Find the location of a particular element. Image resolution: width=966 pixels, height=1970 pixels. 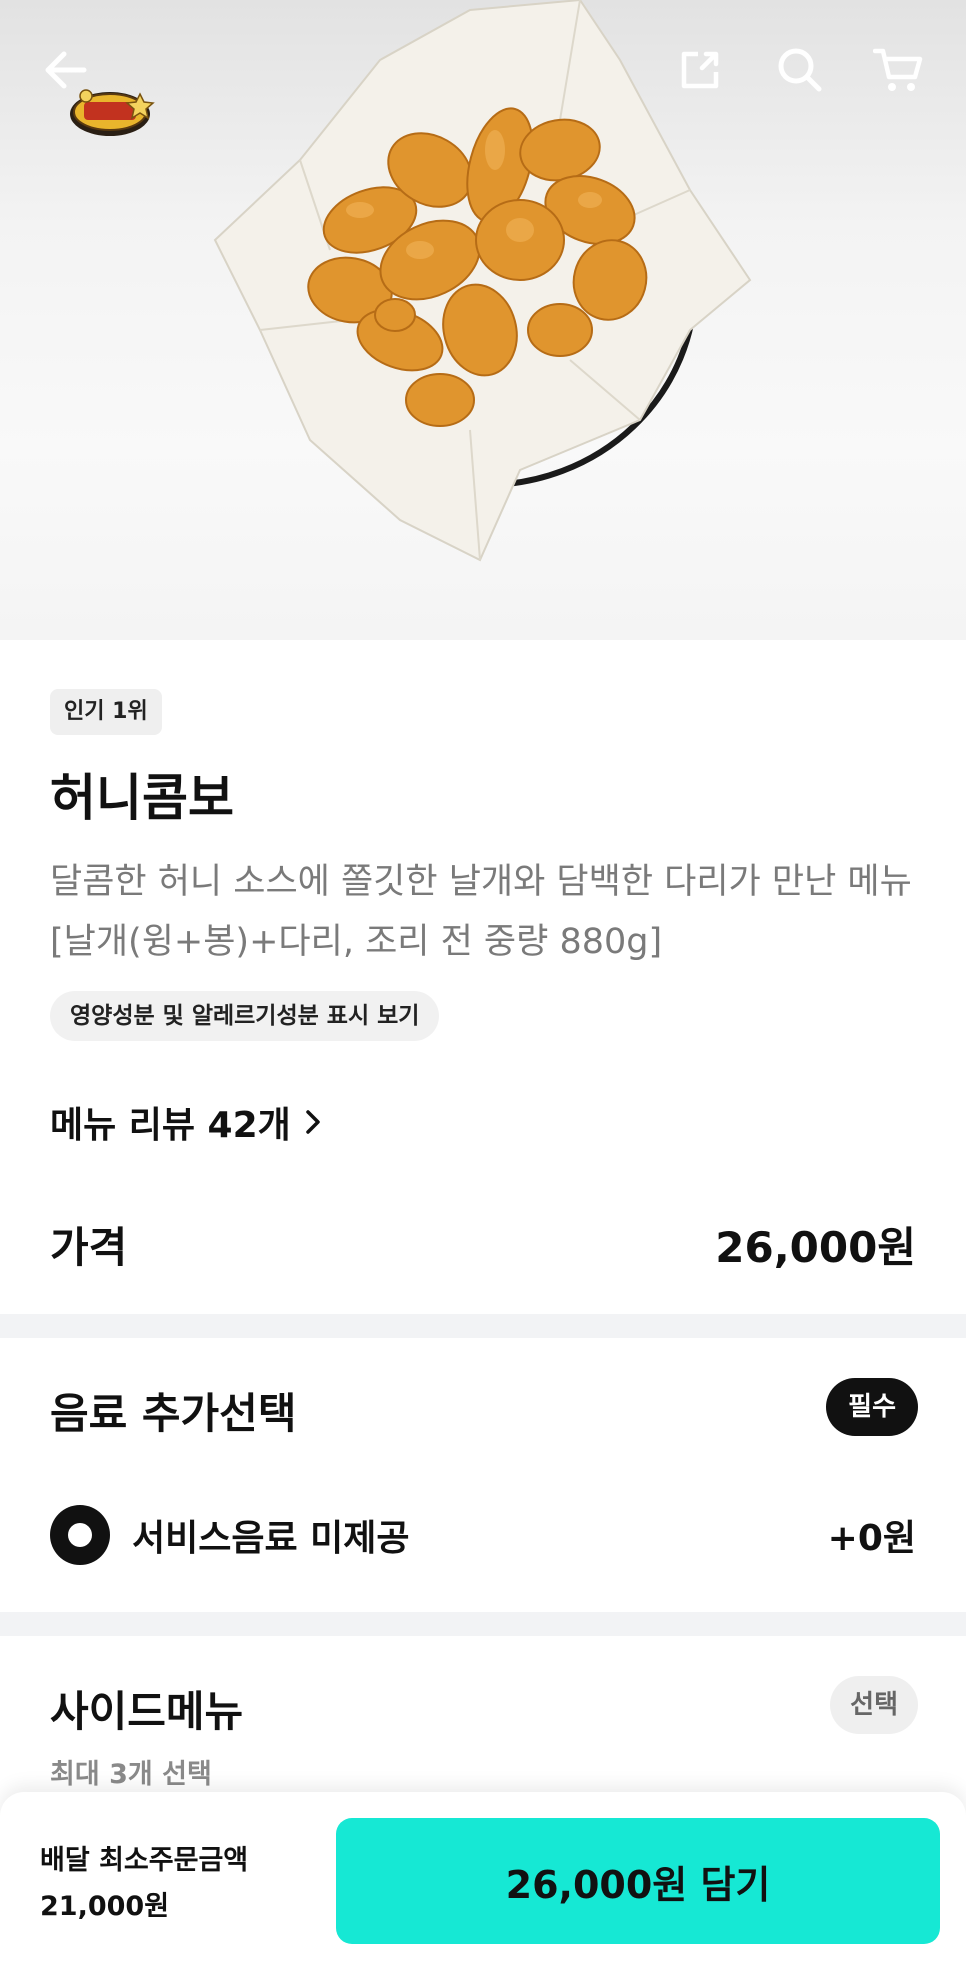

cart-button is located at coordinates (898, 70).